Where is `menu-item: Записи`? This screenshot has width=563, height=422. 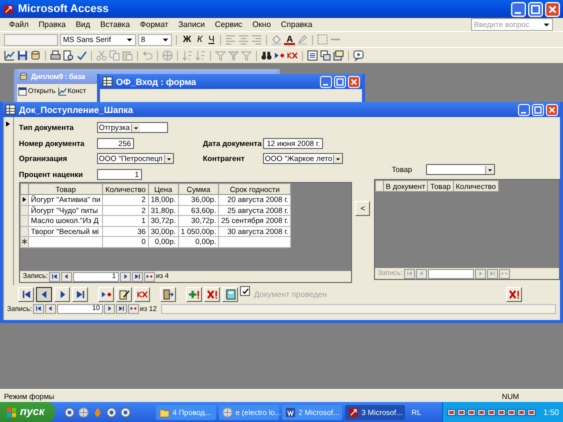 menu-item: Записи is located at coordinates (191, 24).